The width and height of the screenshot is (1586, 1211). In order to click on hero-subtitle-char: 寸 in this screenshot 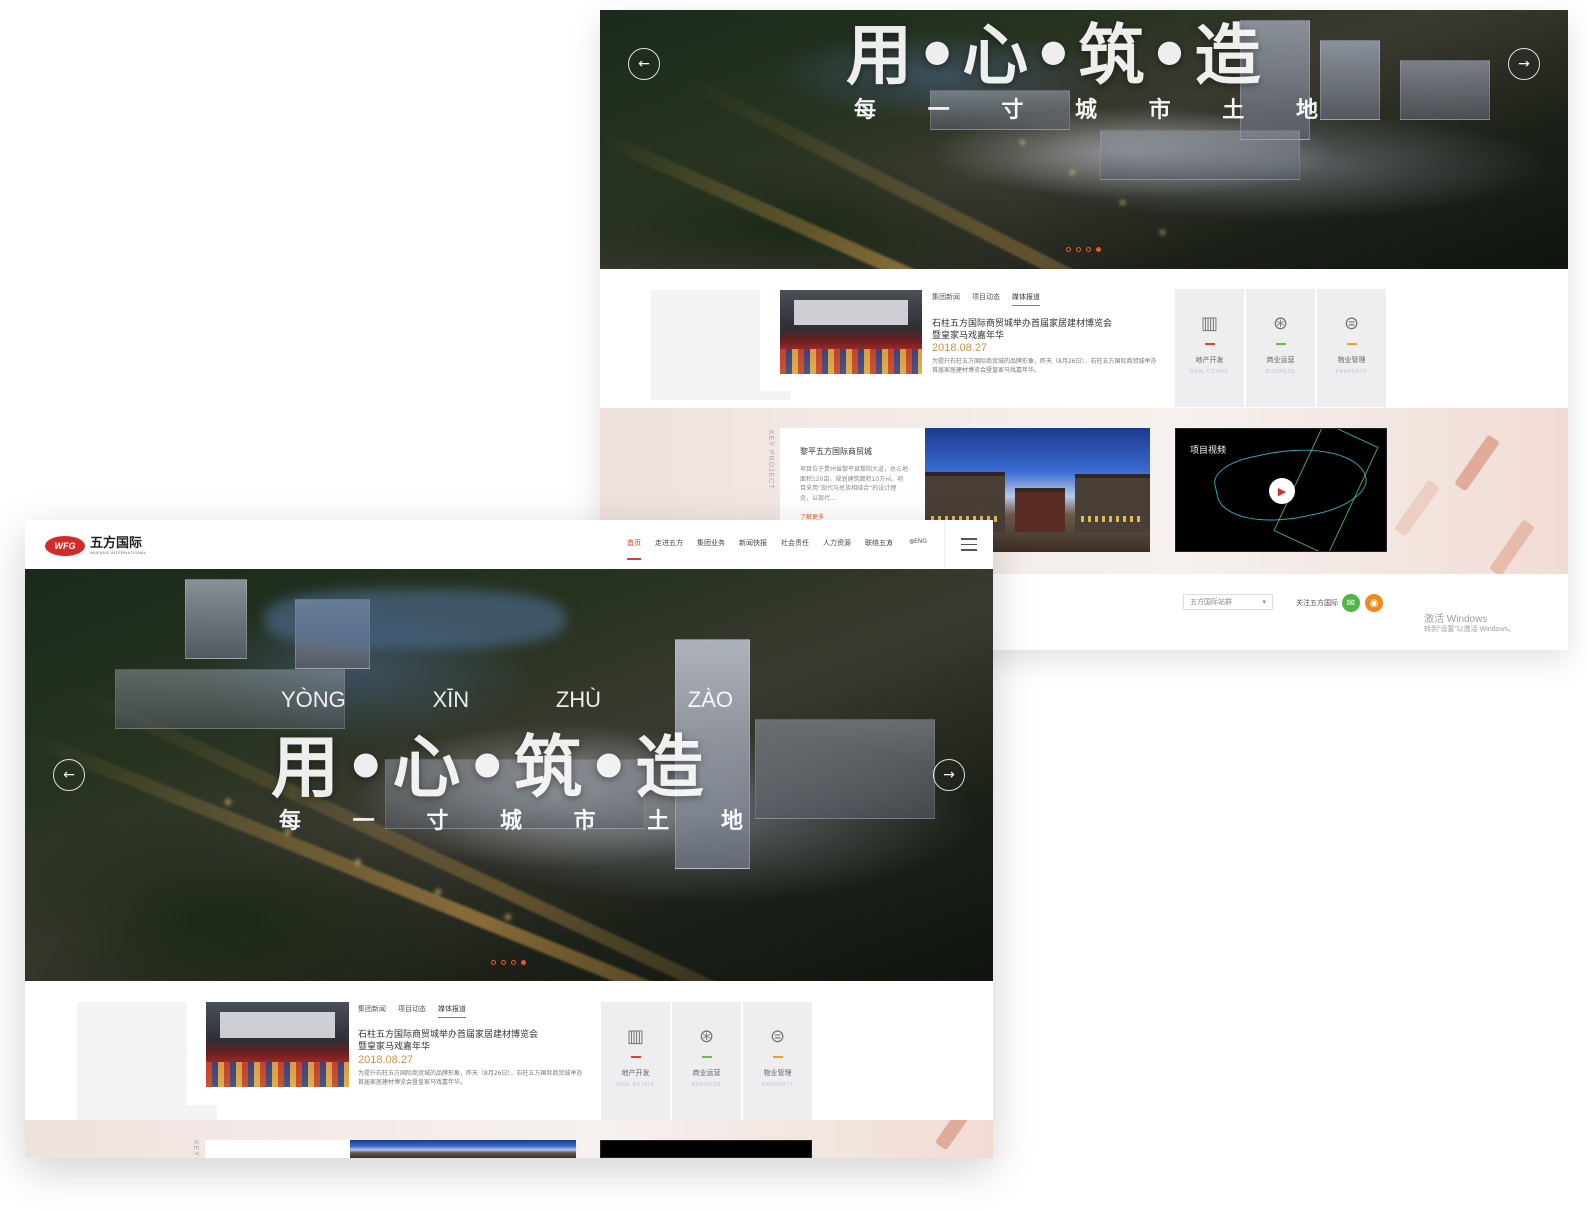, I will do `click(1012, 110)`.